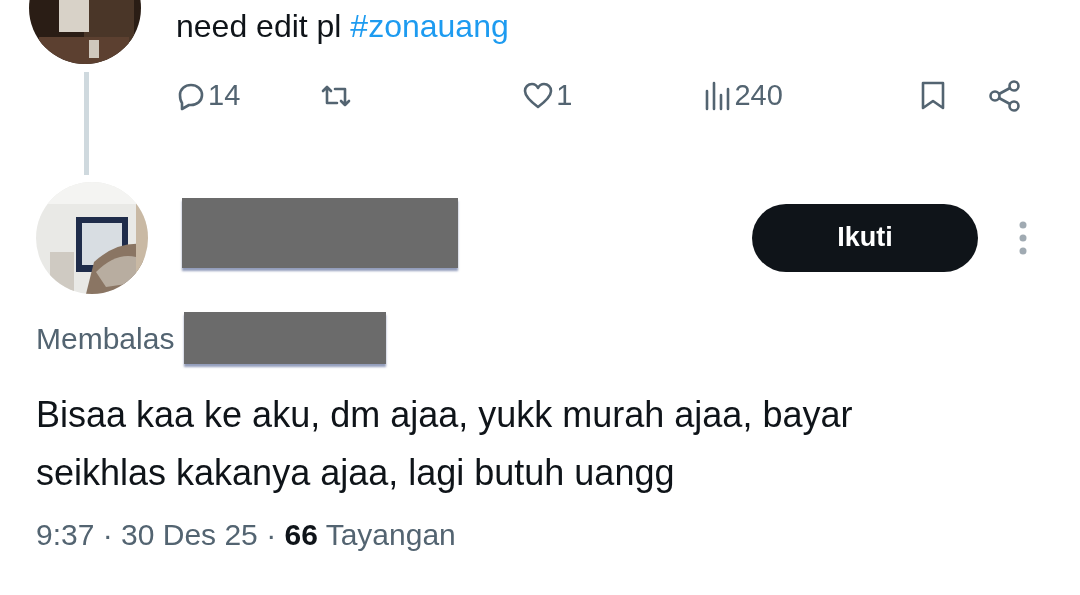 The image size is (1080, 595). I want to click on views-button: 240, so click(742, 96).